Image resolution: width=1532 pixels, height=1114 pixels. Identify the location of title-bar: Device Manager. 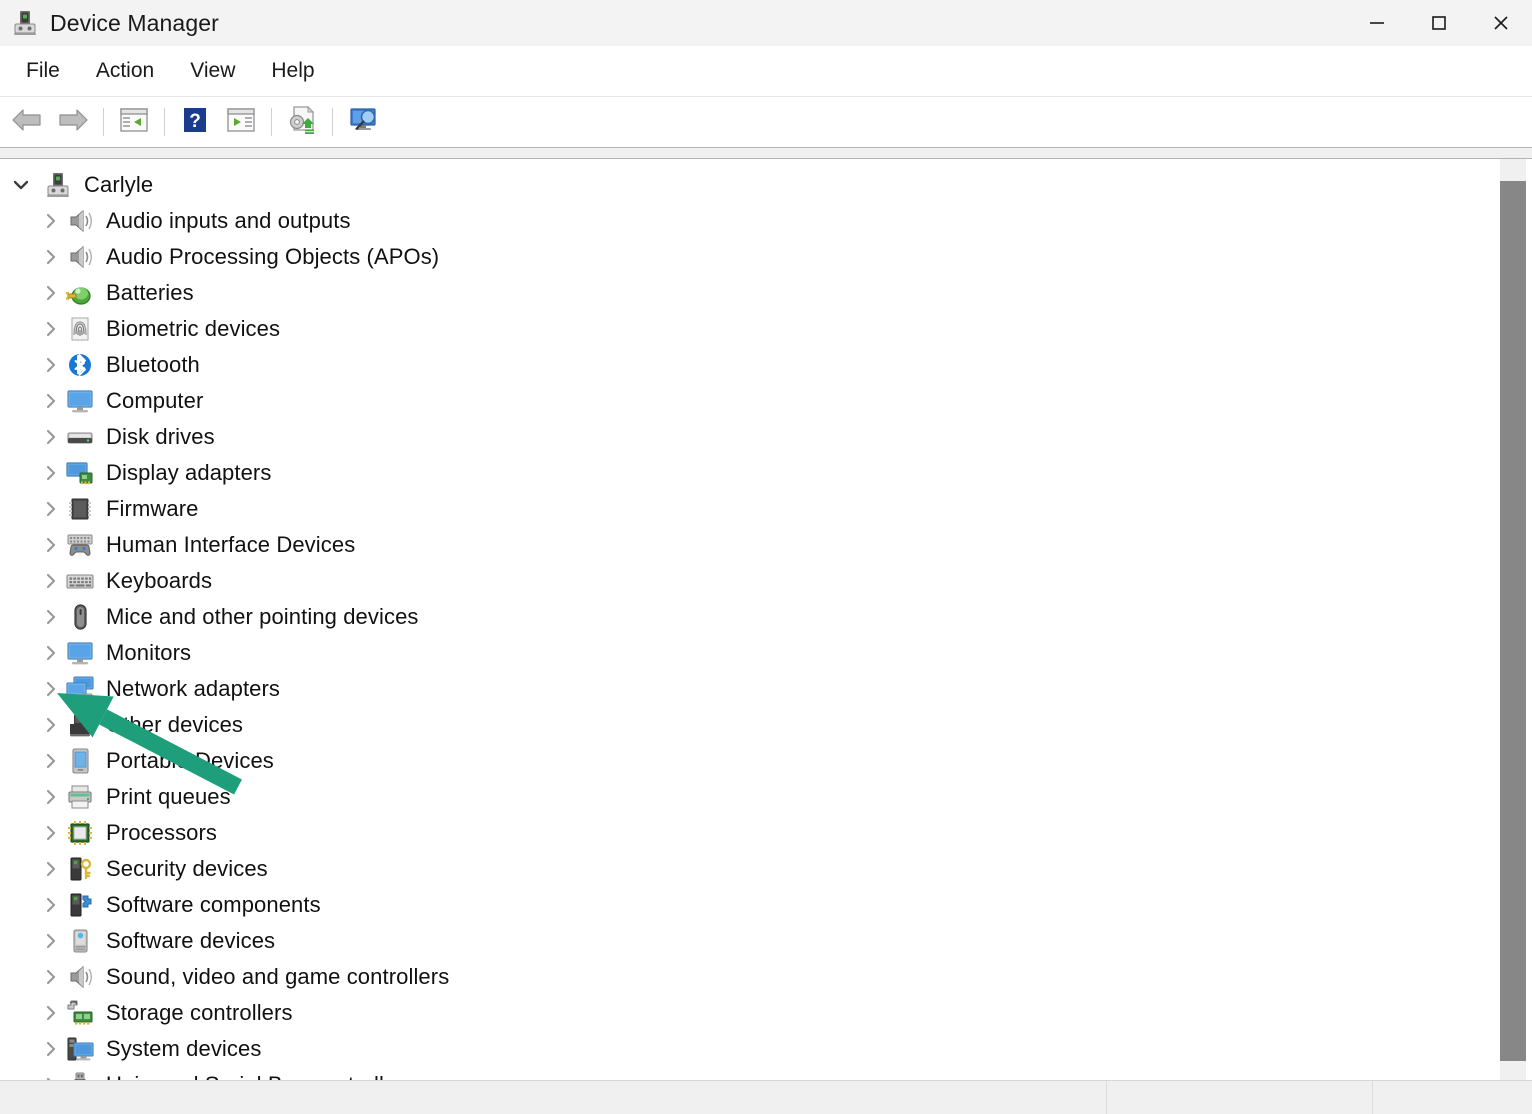
(766, 23).